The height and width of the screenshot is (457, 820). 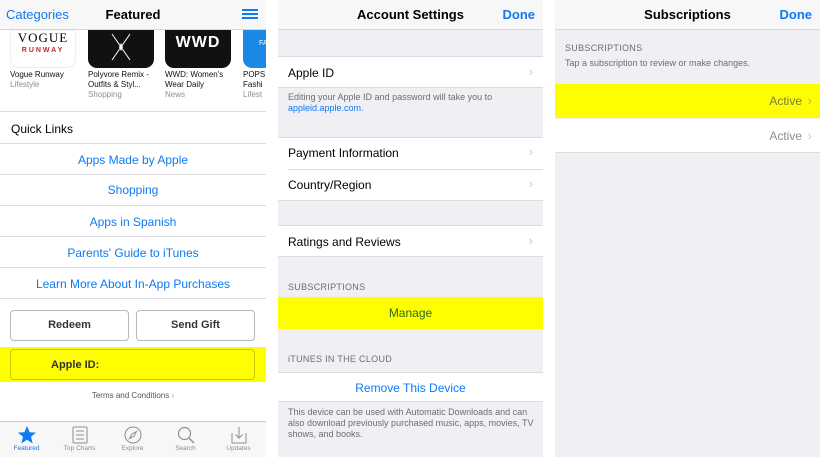 What do you see at coordinates (185, 448) in the screenshot?
I see `tab-label: Search` at bounding box center [185, 448].